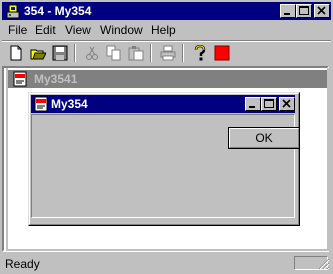 The width and height of the screenshot is (333, 274). I want to click on dialog-title-bar: My354, so click(163, 104).